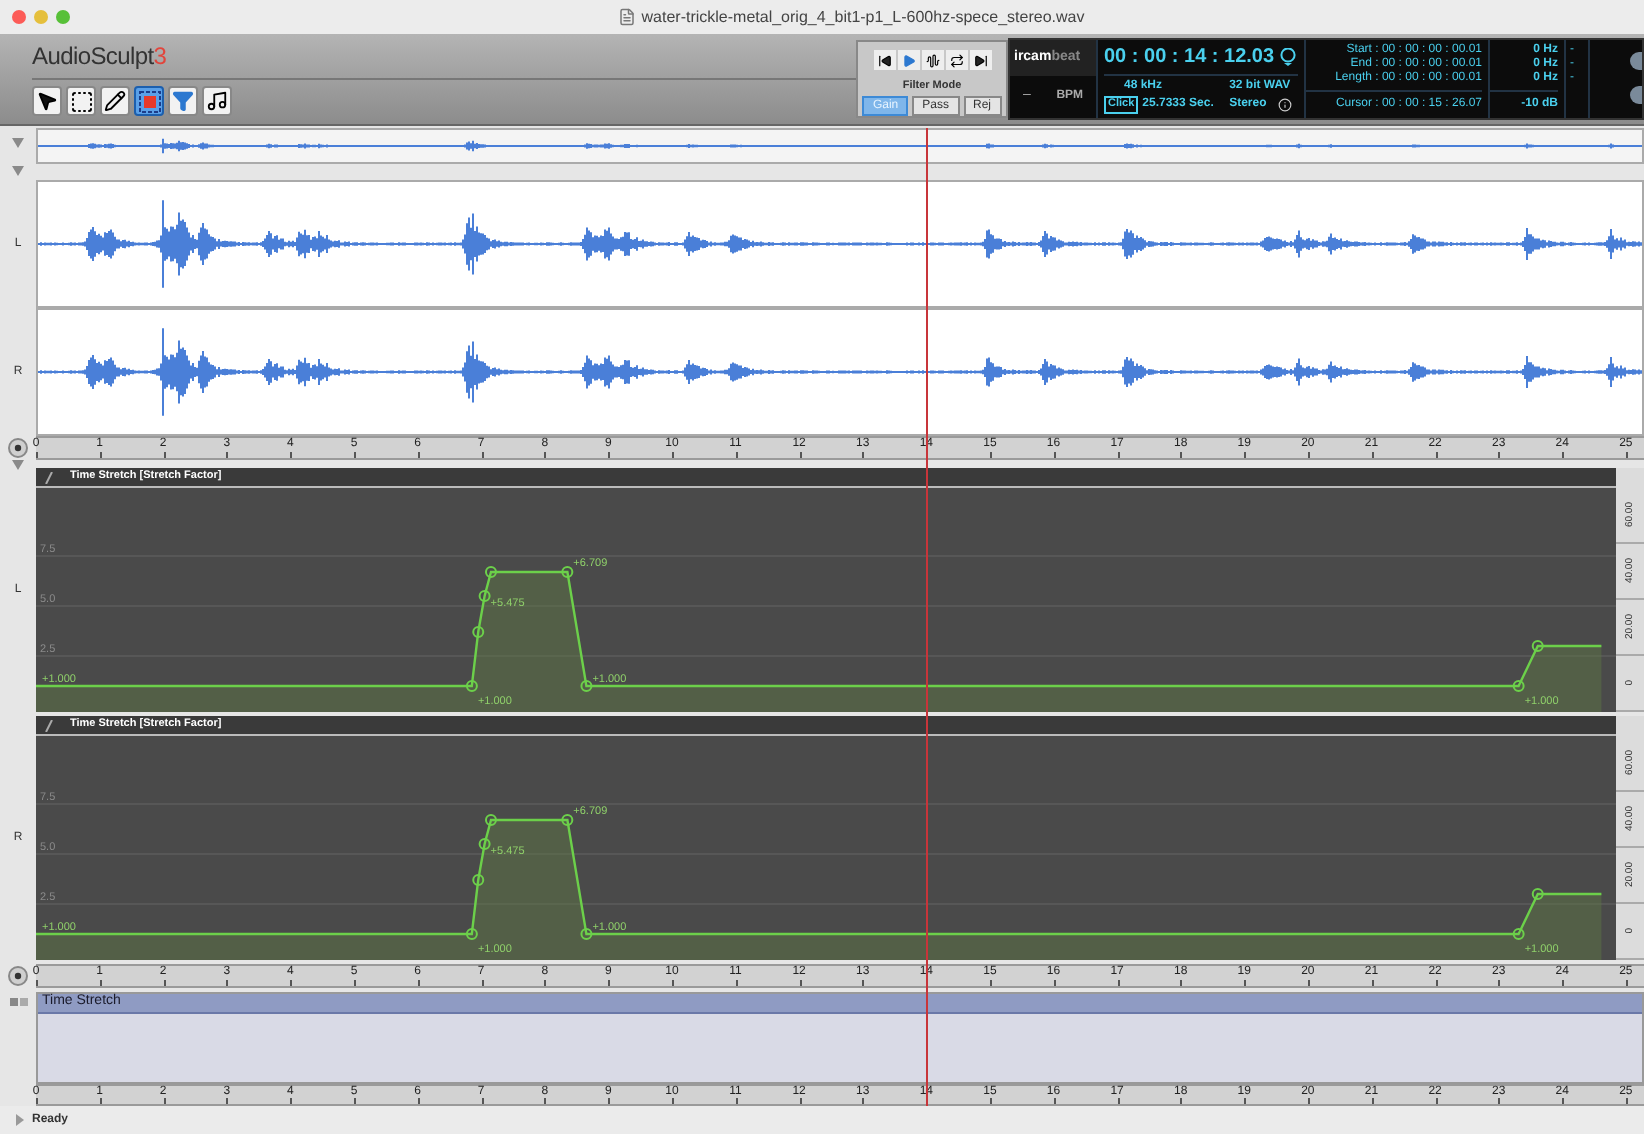  What do you see at coordinates (840, 146) in the screenshot?
I see `overview-strip` at bounding box center [840, 146].